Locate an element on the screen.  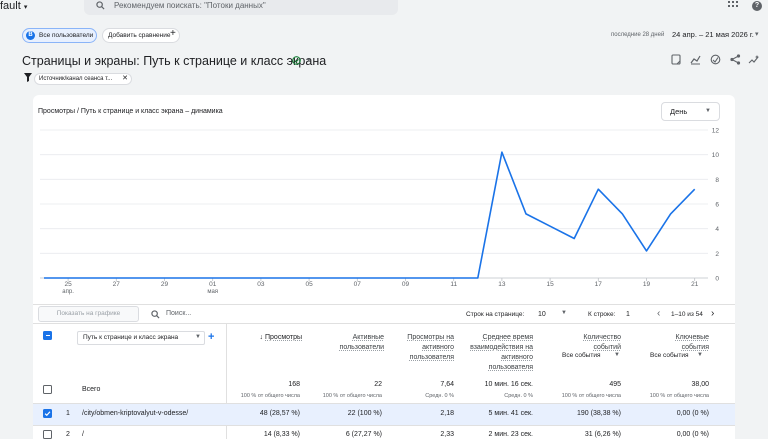
prev-page-icon: ‹ is located at coordinates (658, 313).